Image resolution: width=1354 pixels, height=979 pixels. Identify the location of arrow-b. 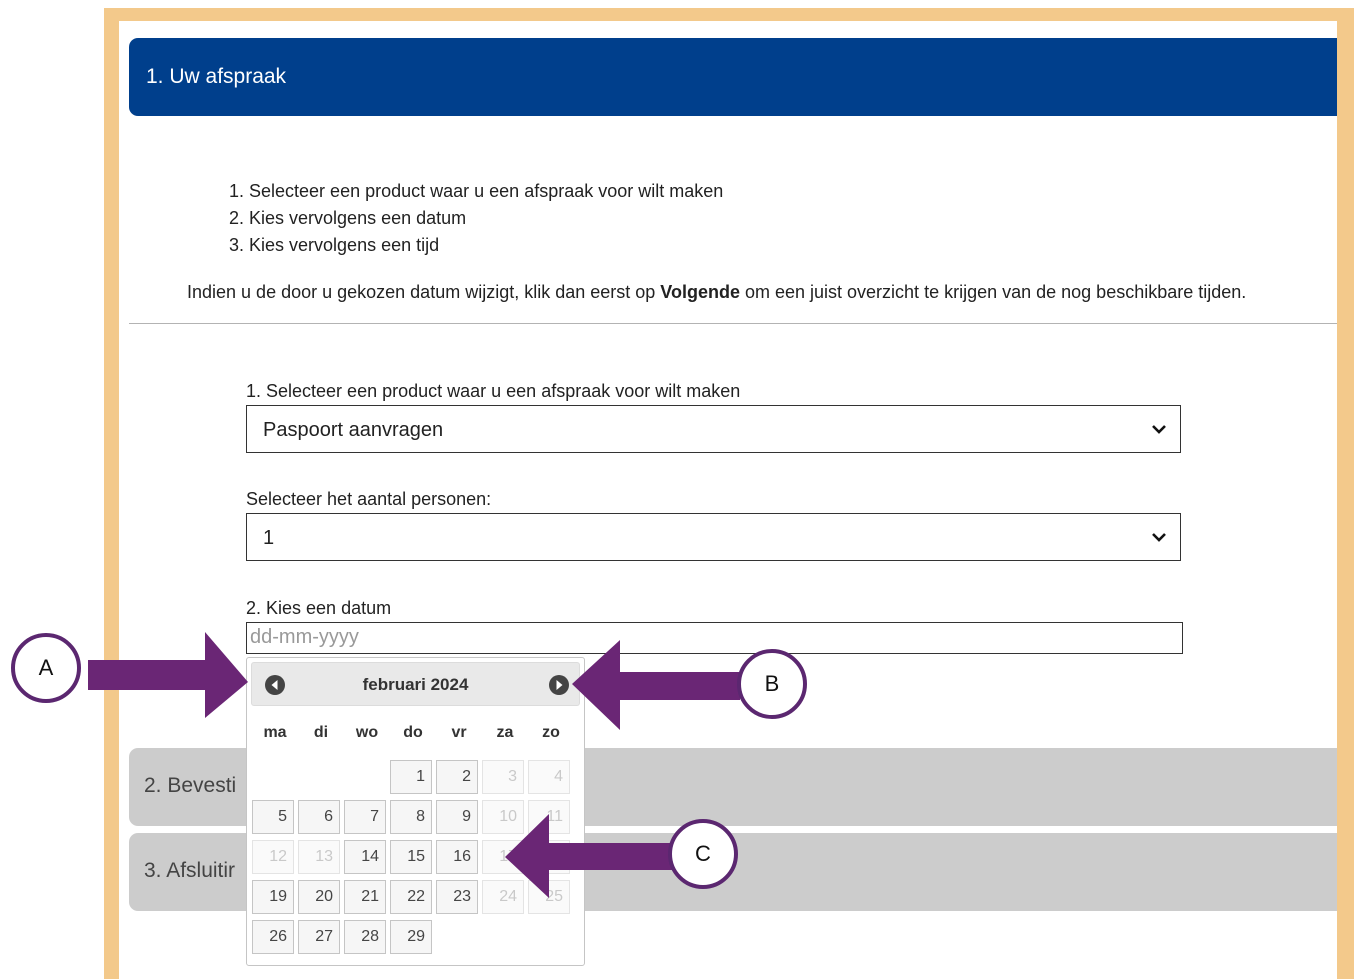
(656, 685).